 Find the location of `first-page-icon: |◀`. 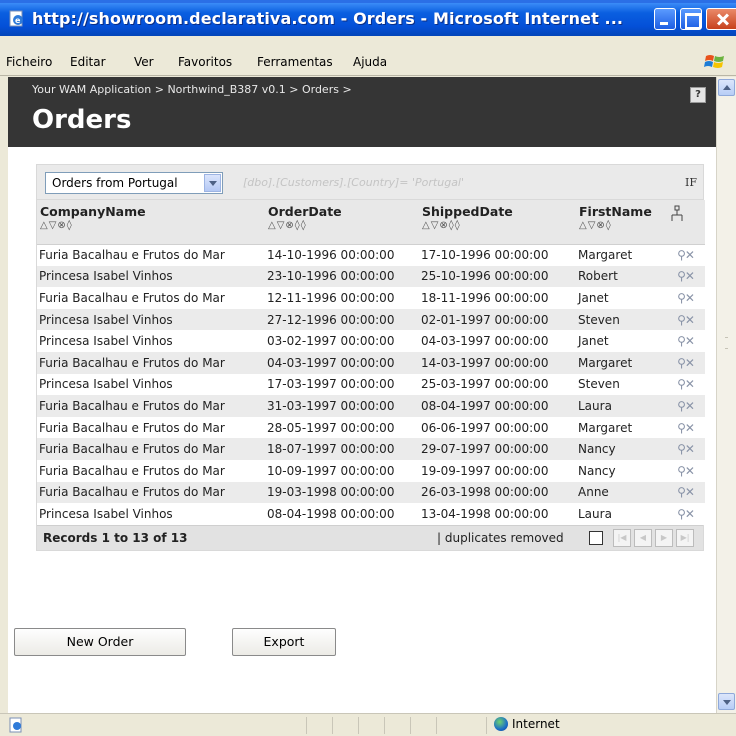

first-page-icon: |◀ is located at coordinates (622, 537).